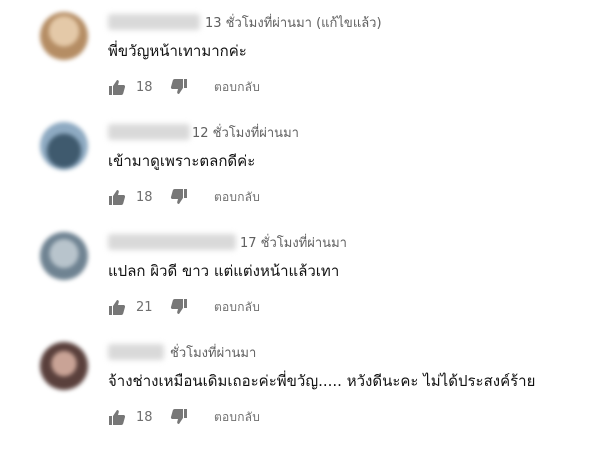  I want to click on comment-actions: 21 ตอบกลับ, so click(184, 307).